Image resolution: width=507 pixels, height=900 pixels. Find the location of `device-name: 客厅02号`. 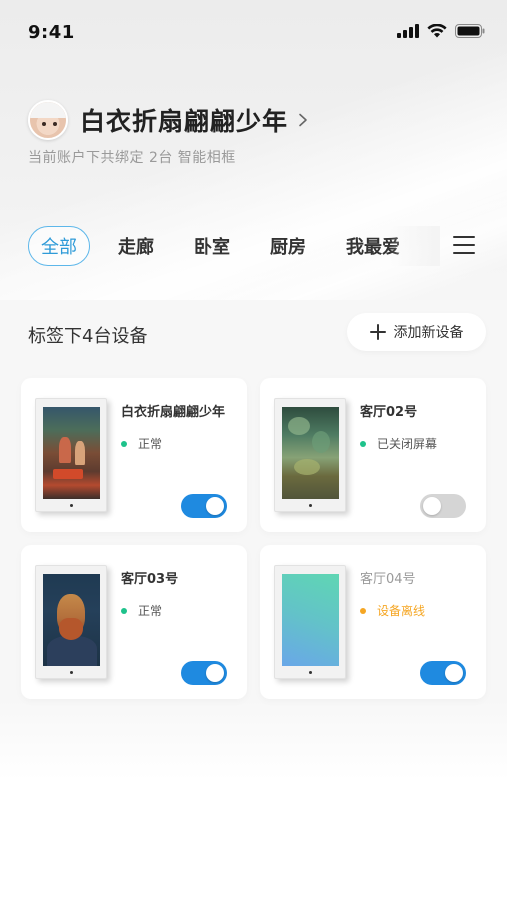

device-name: 客厅02号 is located at coordinates (389, 412).